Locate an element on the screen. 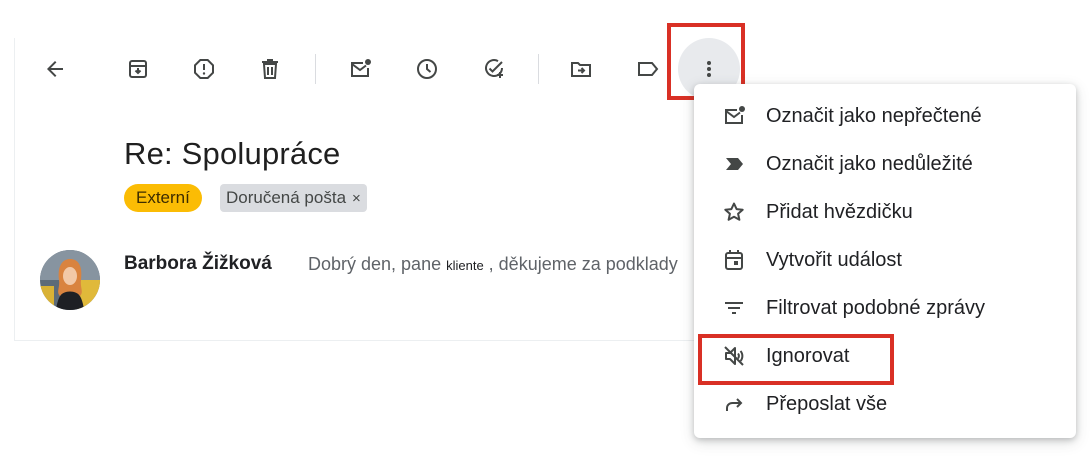  snippet-start: Dobrý den, pane is located at coordinates (377, 264).